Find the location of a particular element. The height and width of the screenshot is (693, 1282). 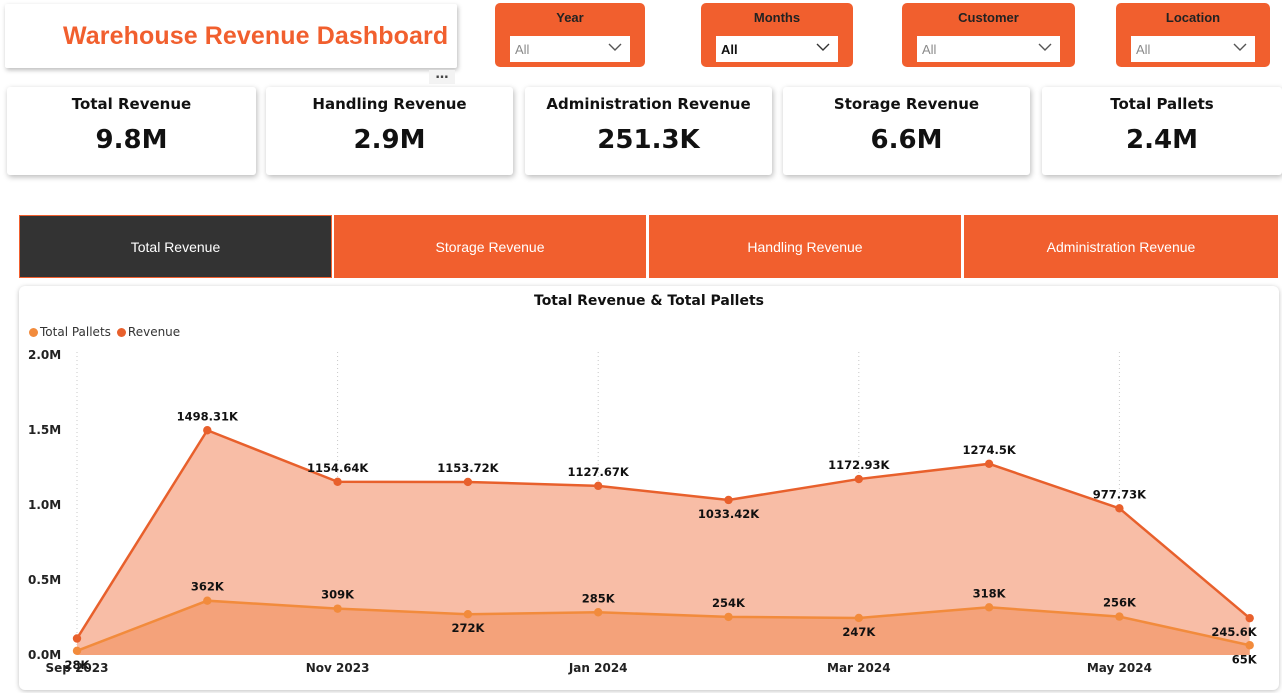

revenue-data-label: 245.6K is located at coordinates (1234, 632).